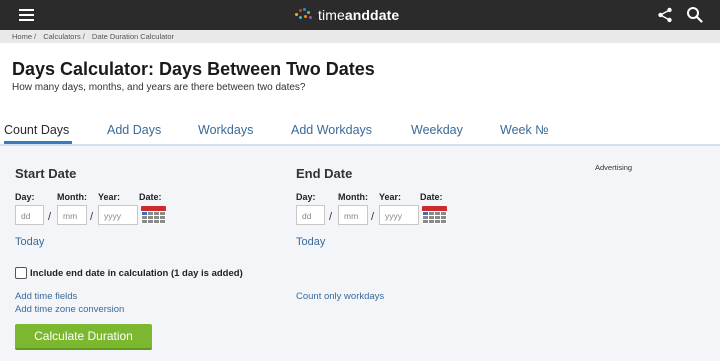  What do you see at coordinates (305, 15) in the screenshot?
I see `logo-mark-icon` at bounding box center [305, 15].